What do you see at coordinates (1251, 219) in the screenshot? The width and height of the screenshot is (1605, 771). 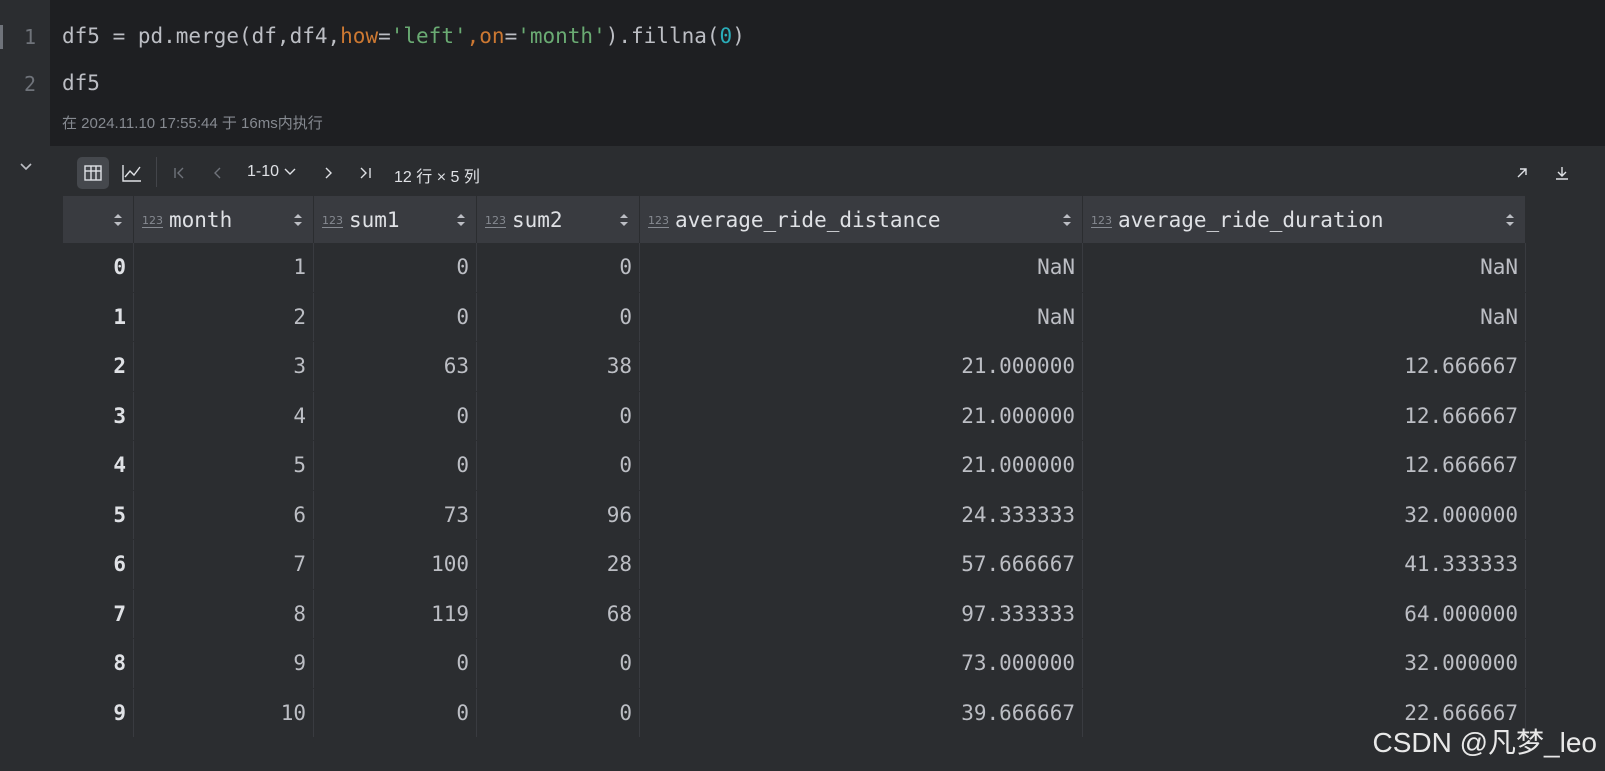 I see `column-label: average_ride_duration` at bounding box center [1251, 219].